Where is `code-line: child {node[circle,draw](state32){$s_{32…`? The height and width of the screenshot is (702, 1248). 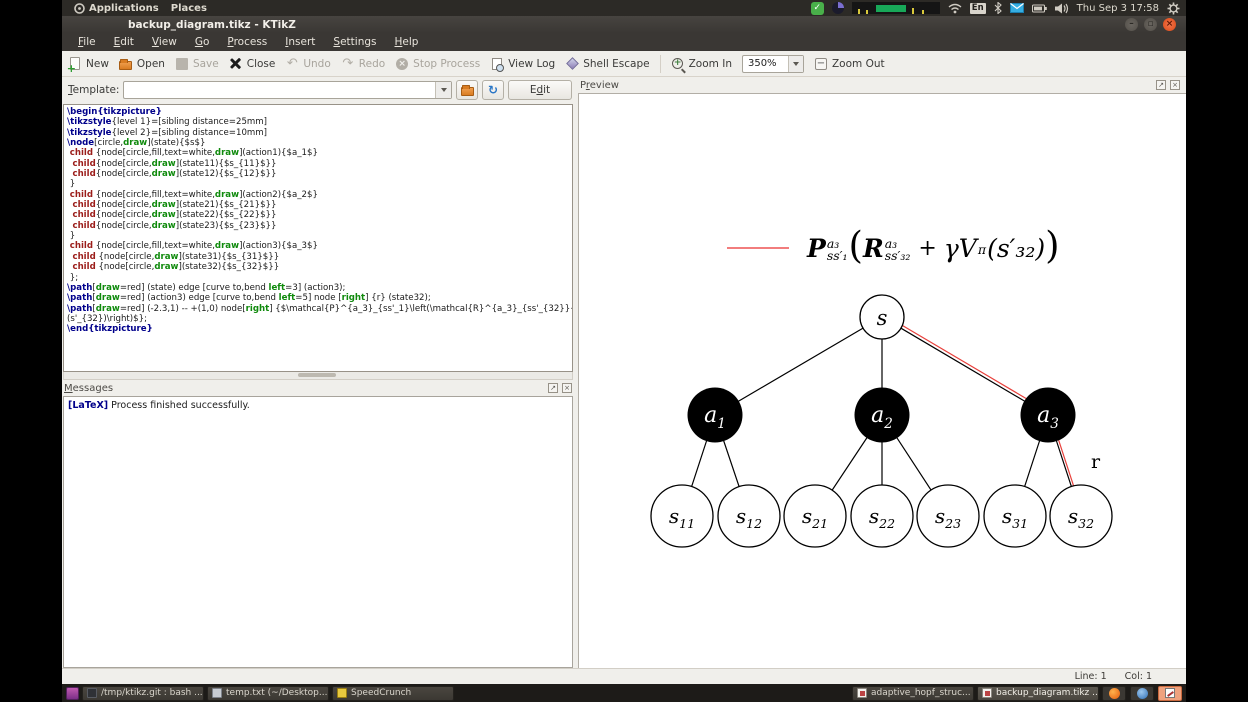
code-line: child {node[circle,draw](state32){$s_{32… is located at coordinates (176, 267).